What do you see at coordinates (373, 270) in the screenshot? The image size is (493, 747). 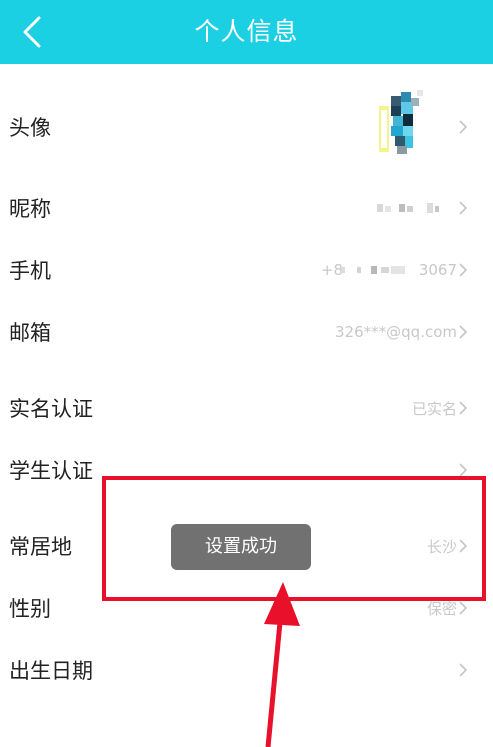 I see `phone-blurred` at bounding box center [373, 270].